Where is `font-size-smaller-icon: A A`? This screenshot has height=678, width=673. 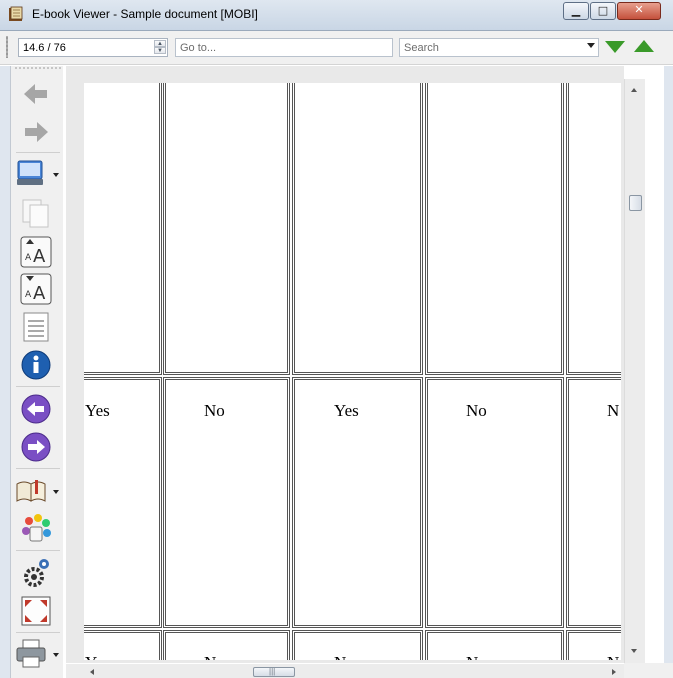
font-size-smaller-icon: A A is located at coordinates (36, 289).